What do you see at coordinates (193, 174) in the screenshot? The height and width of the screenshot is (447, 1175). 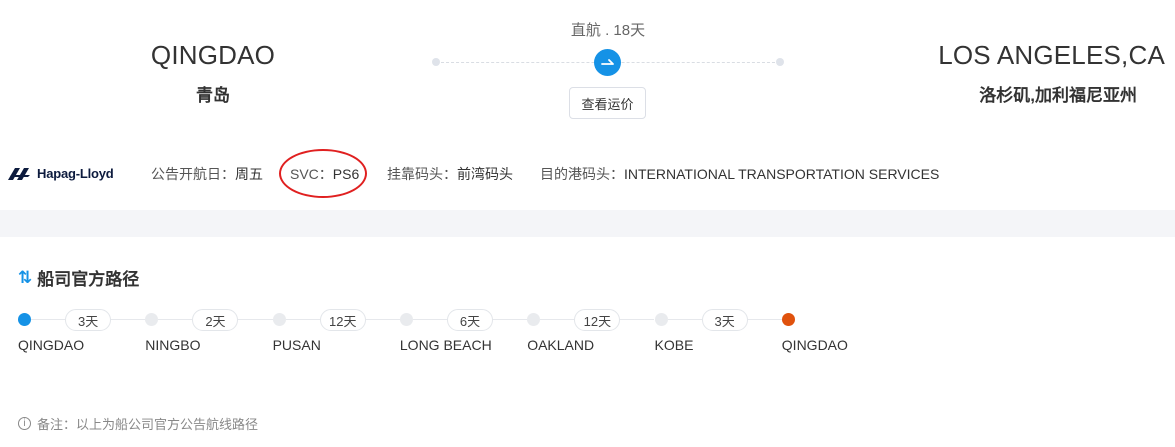 I see `sailing-day-label: 公告开航日：` at bounding box center [193, 174].